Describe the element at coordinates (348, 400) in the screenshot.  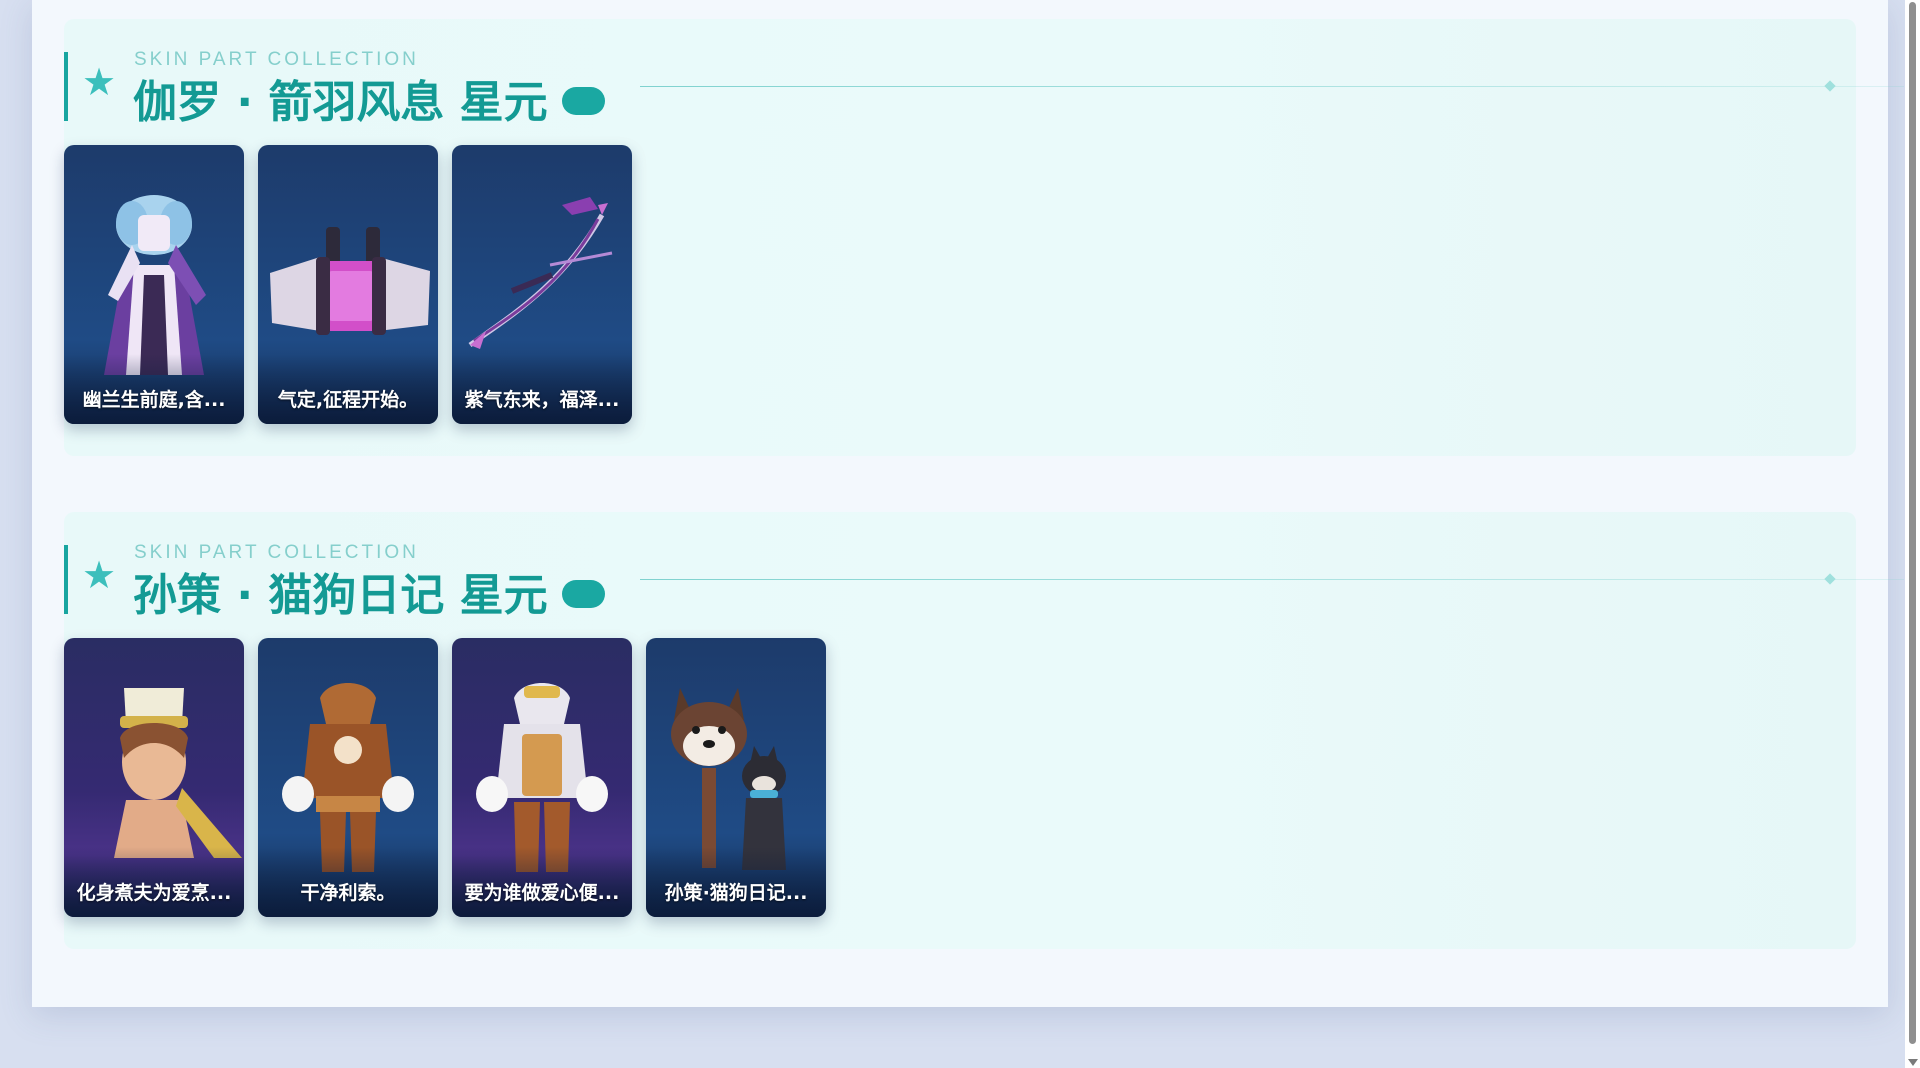
I see `skin-card-label: 气定,征程开始。` at that location.